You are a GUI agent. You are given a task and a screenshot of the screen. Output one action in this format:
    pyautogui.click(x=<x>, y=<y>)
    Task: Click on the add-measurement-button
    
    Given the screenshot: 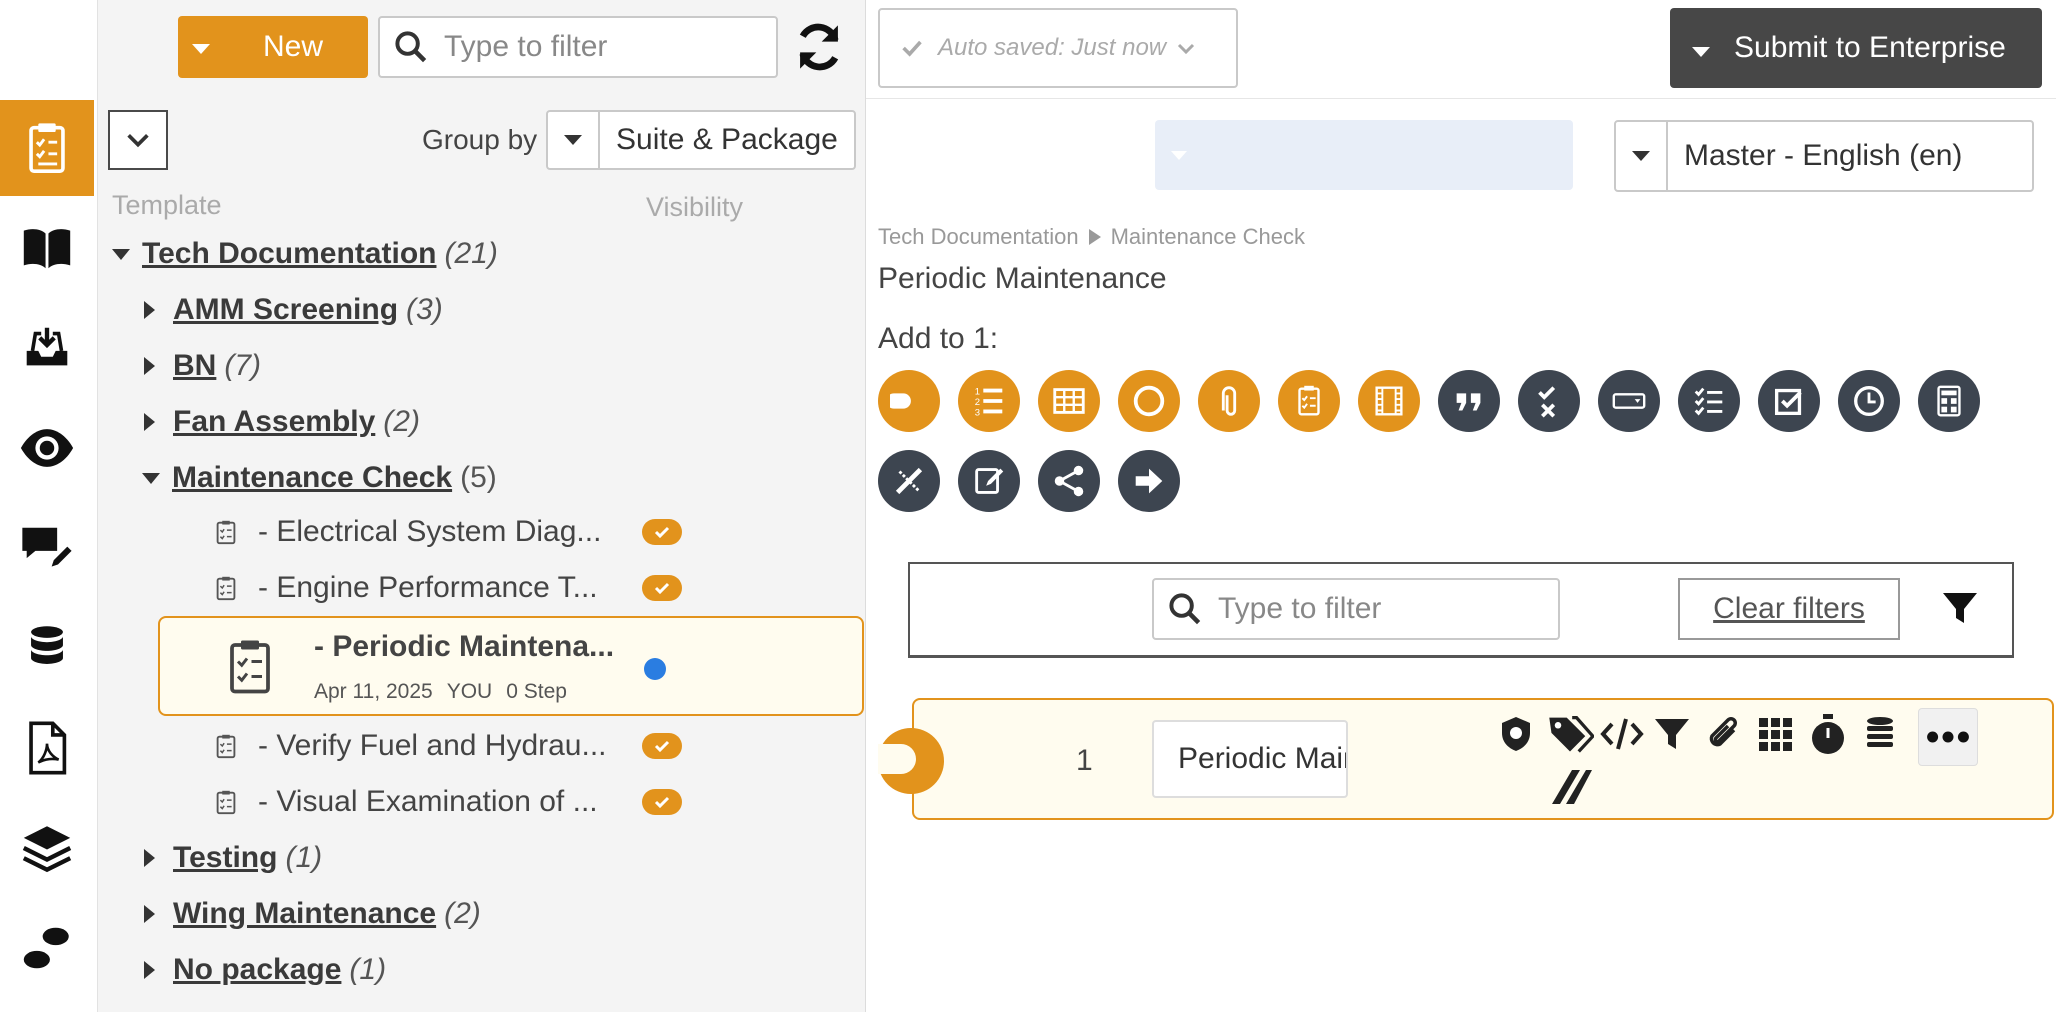 What is the action you would take?
    pyautogui.click(x=909, y=481)
    